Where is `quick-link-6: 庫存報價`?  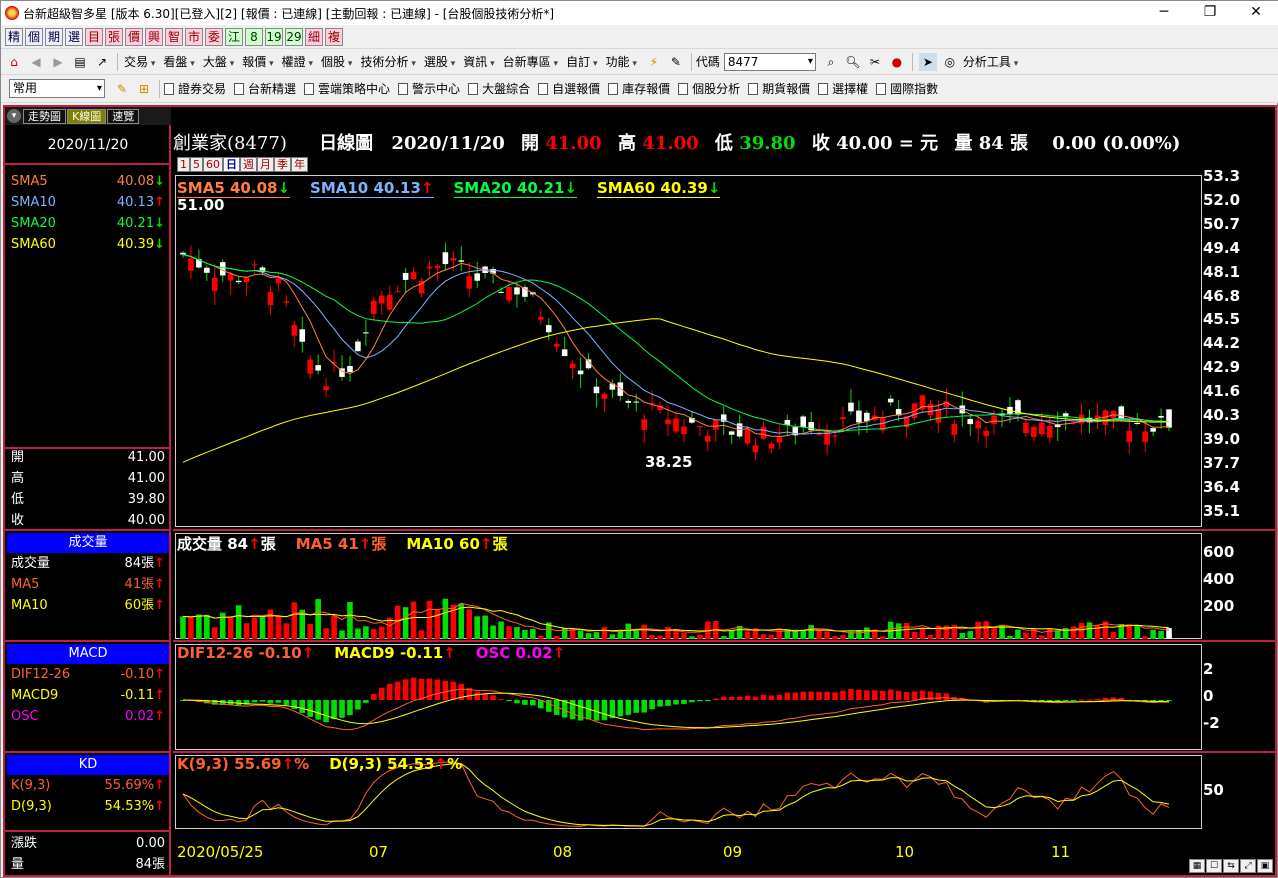
quick-link-6: 庫存報價 is located at coordinates (639, 88).